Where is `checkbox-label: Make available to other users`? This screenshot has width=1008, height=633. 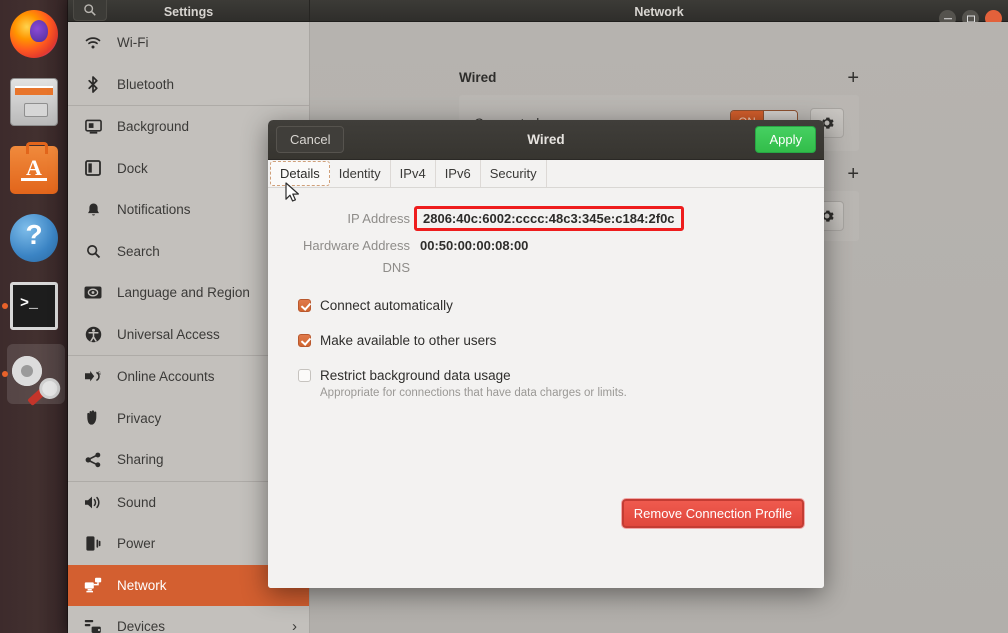 checkbox-label: Make available to other users is located at coordinates (408, 340).